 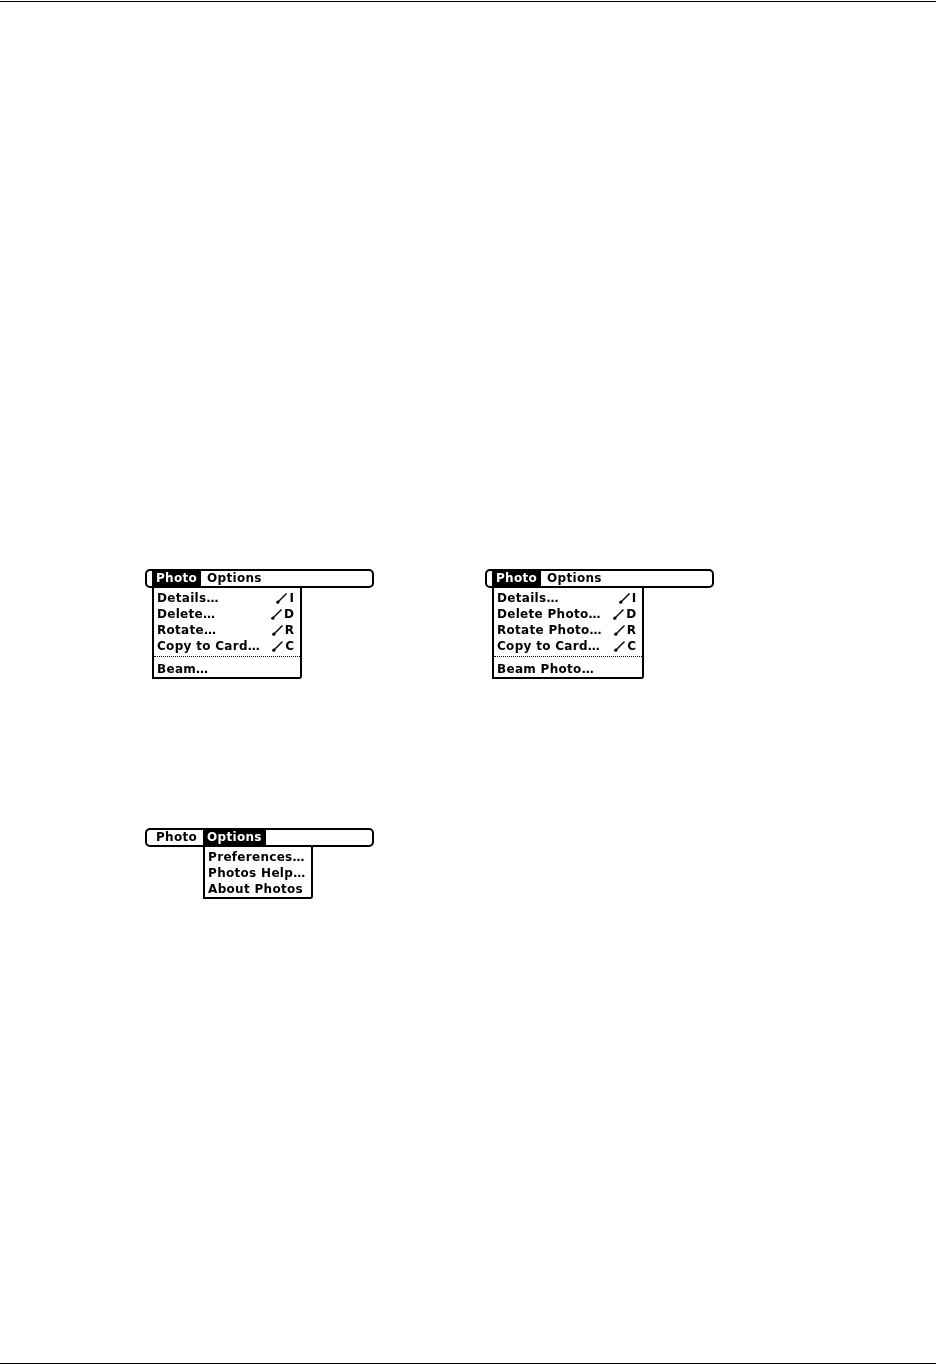 What do you see at coordinates (567, 630) in the screenshot?
I see `menu-item: Rotate Photo… R` at bounding box center [567, 630].